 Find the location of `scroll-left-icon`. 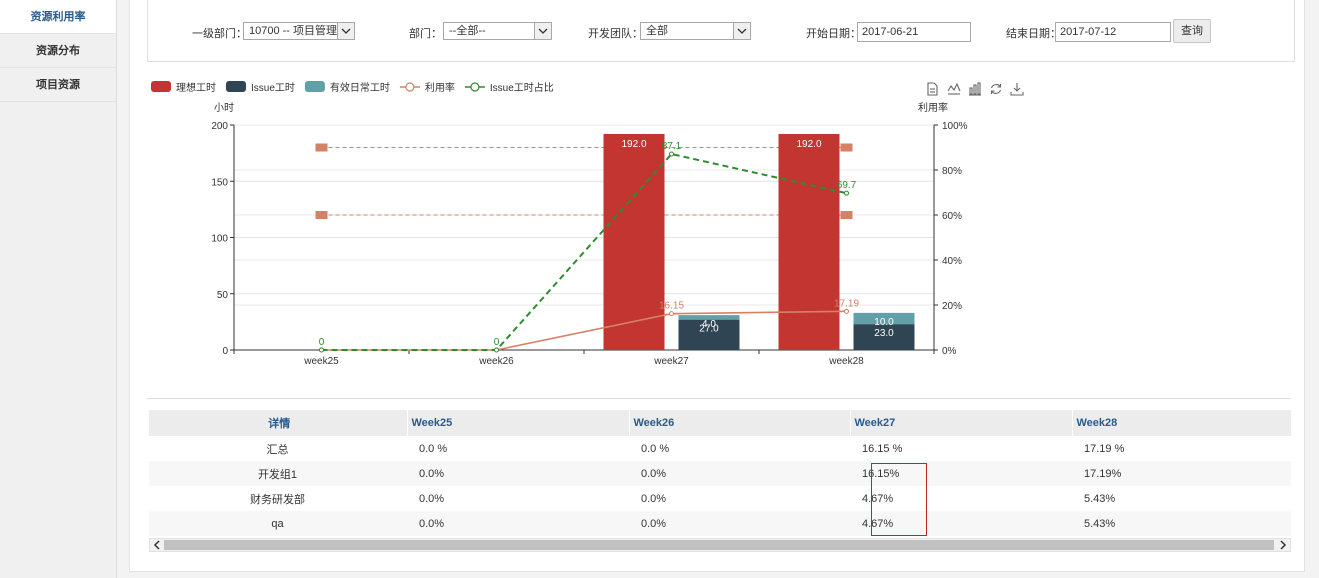

scroll-left-icon is located at coordinates (157, 545).